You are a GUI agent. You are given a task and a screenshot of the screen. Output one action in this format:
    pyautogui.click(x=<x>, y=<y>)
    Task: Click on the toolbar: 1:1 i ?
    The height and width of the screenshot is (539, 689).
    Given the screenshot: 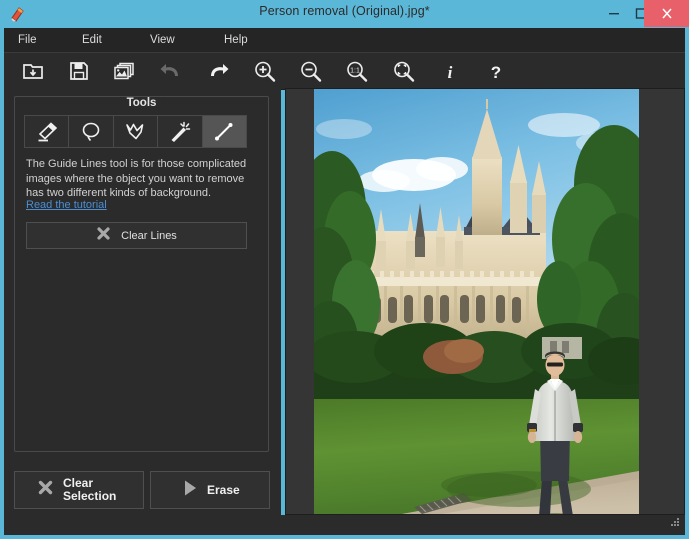 What is the action you would take?
    pyautogui.click(x=344, y=71)
    